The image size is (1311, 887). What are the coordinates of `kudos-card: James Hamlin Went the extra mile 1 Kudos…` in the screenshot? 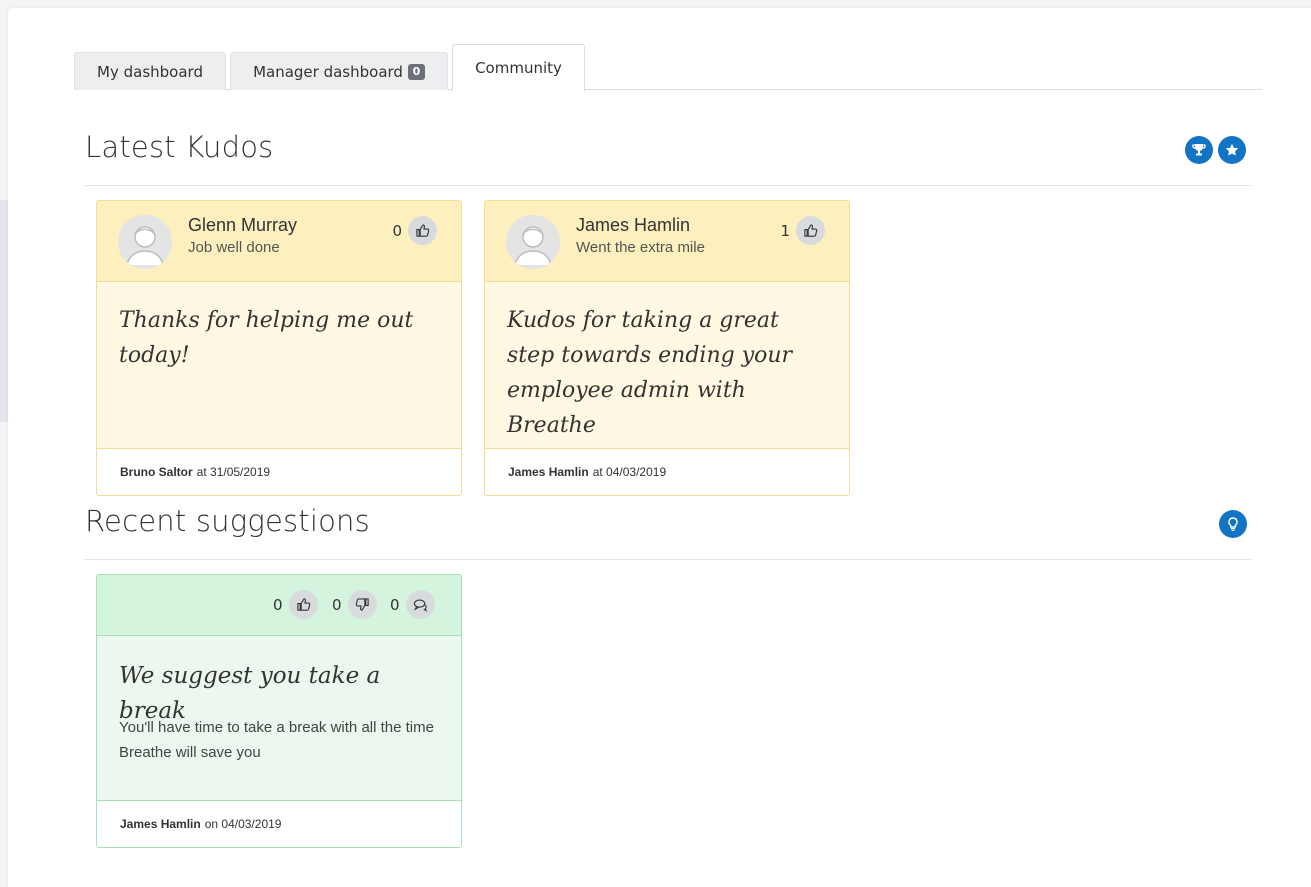 It's located at (667, 348).